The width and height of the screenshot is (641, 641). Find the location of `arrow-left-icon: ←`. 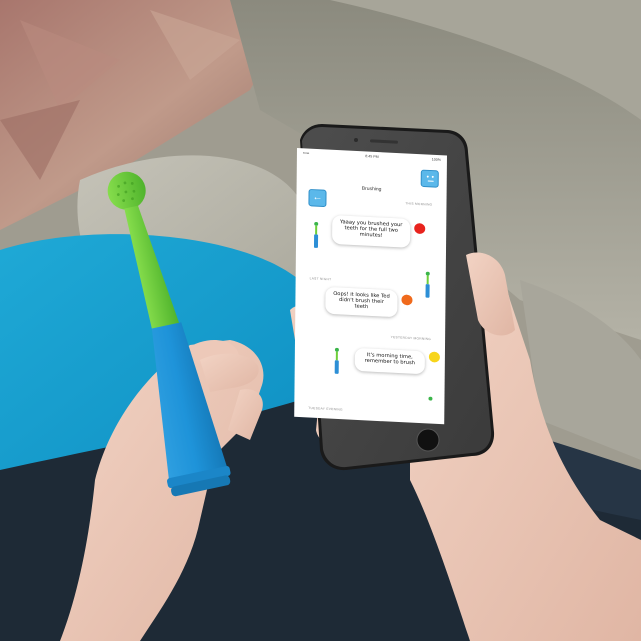

arrow-left-icon: ← is located at coordinates (317, 198).